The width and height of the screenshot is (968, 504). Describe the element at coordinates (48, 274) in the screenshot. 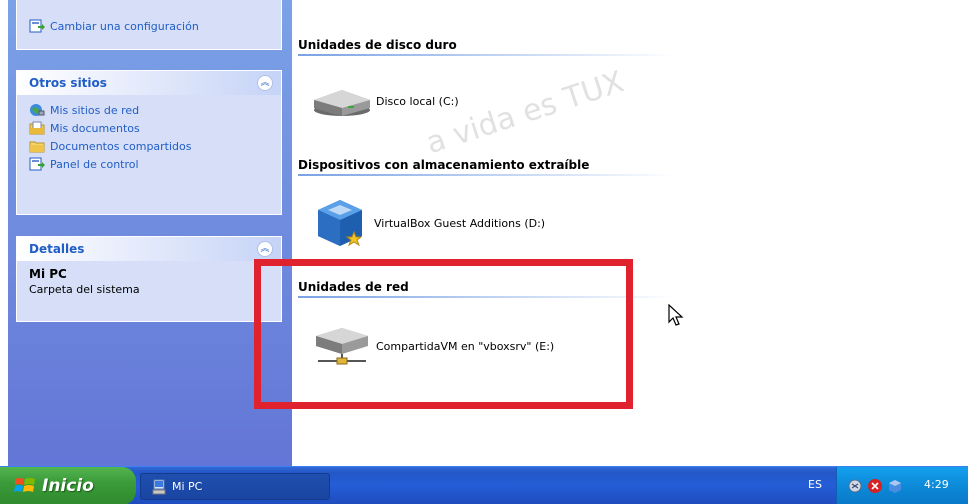

I see `details-item-name: Mi PC` at that location.